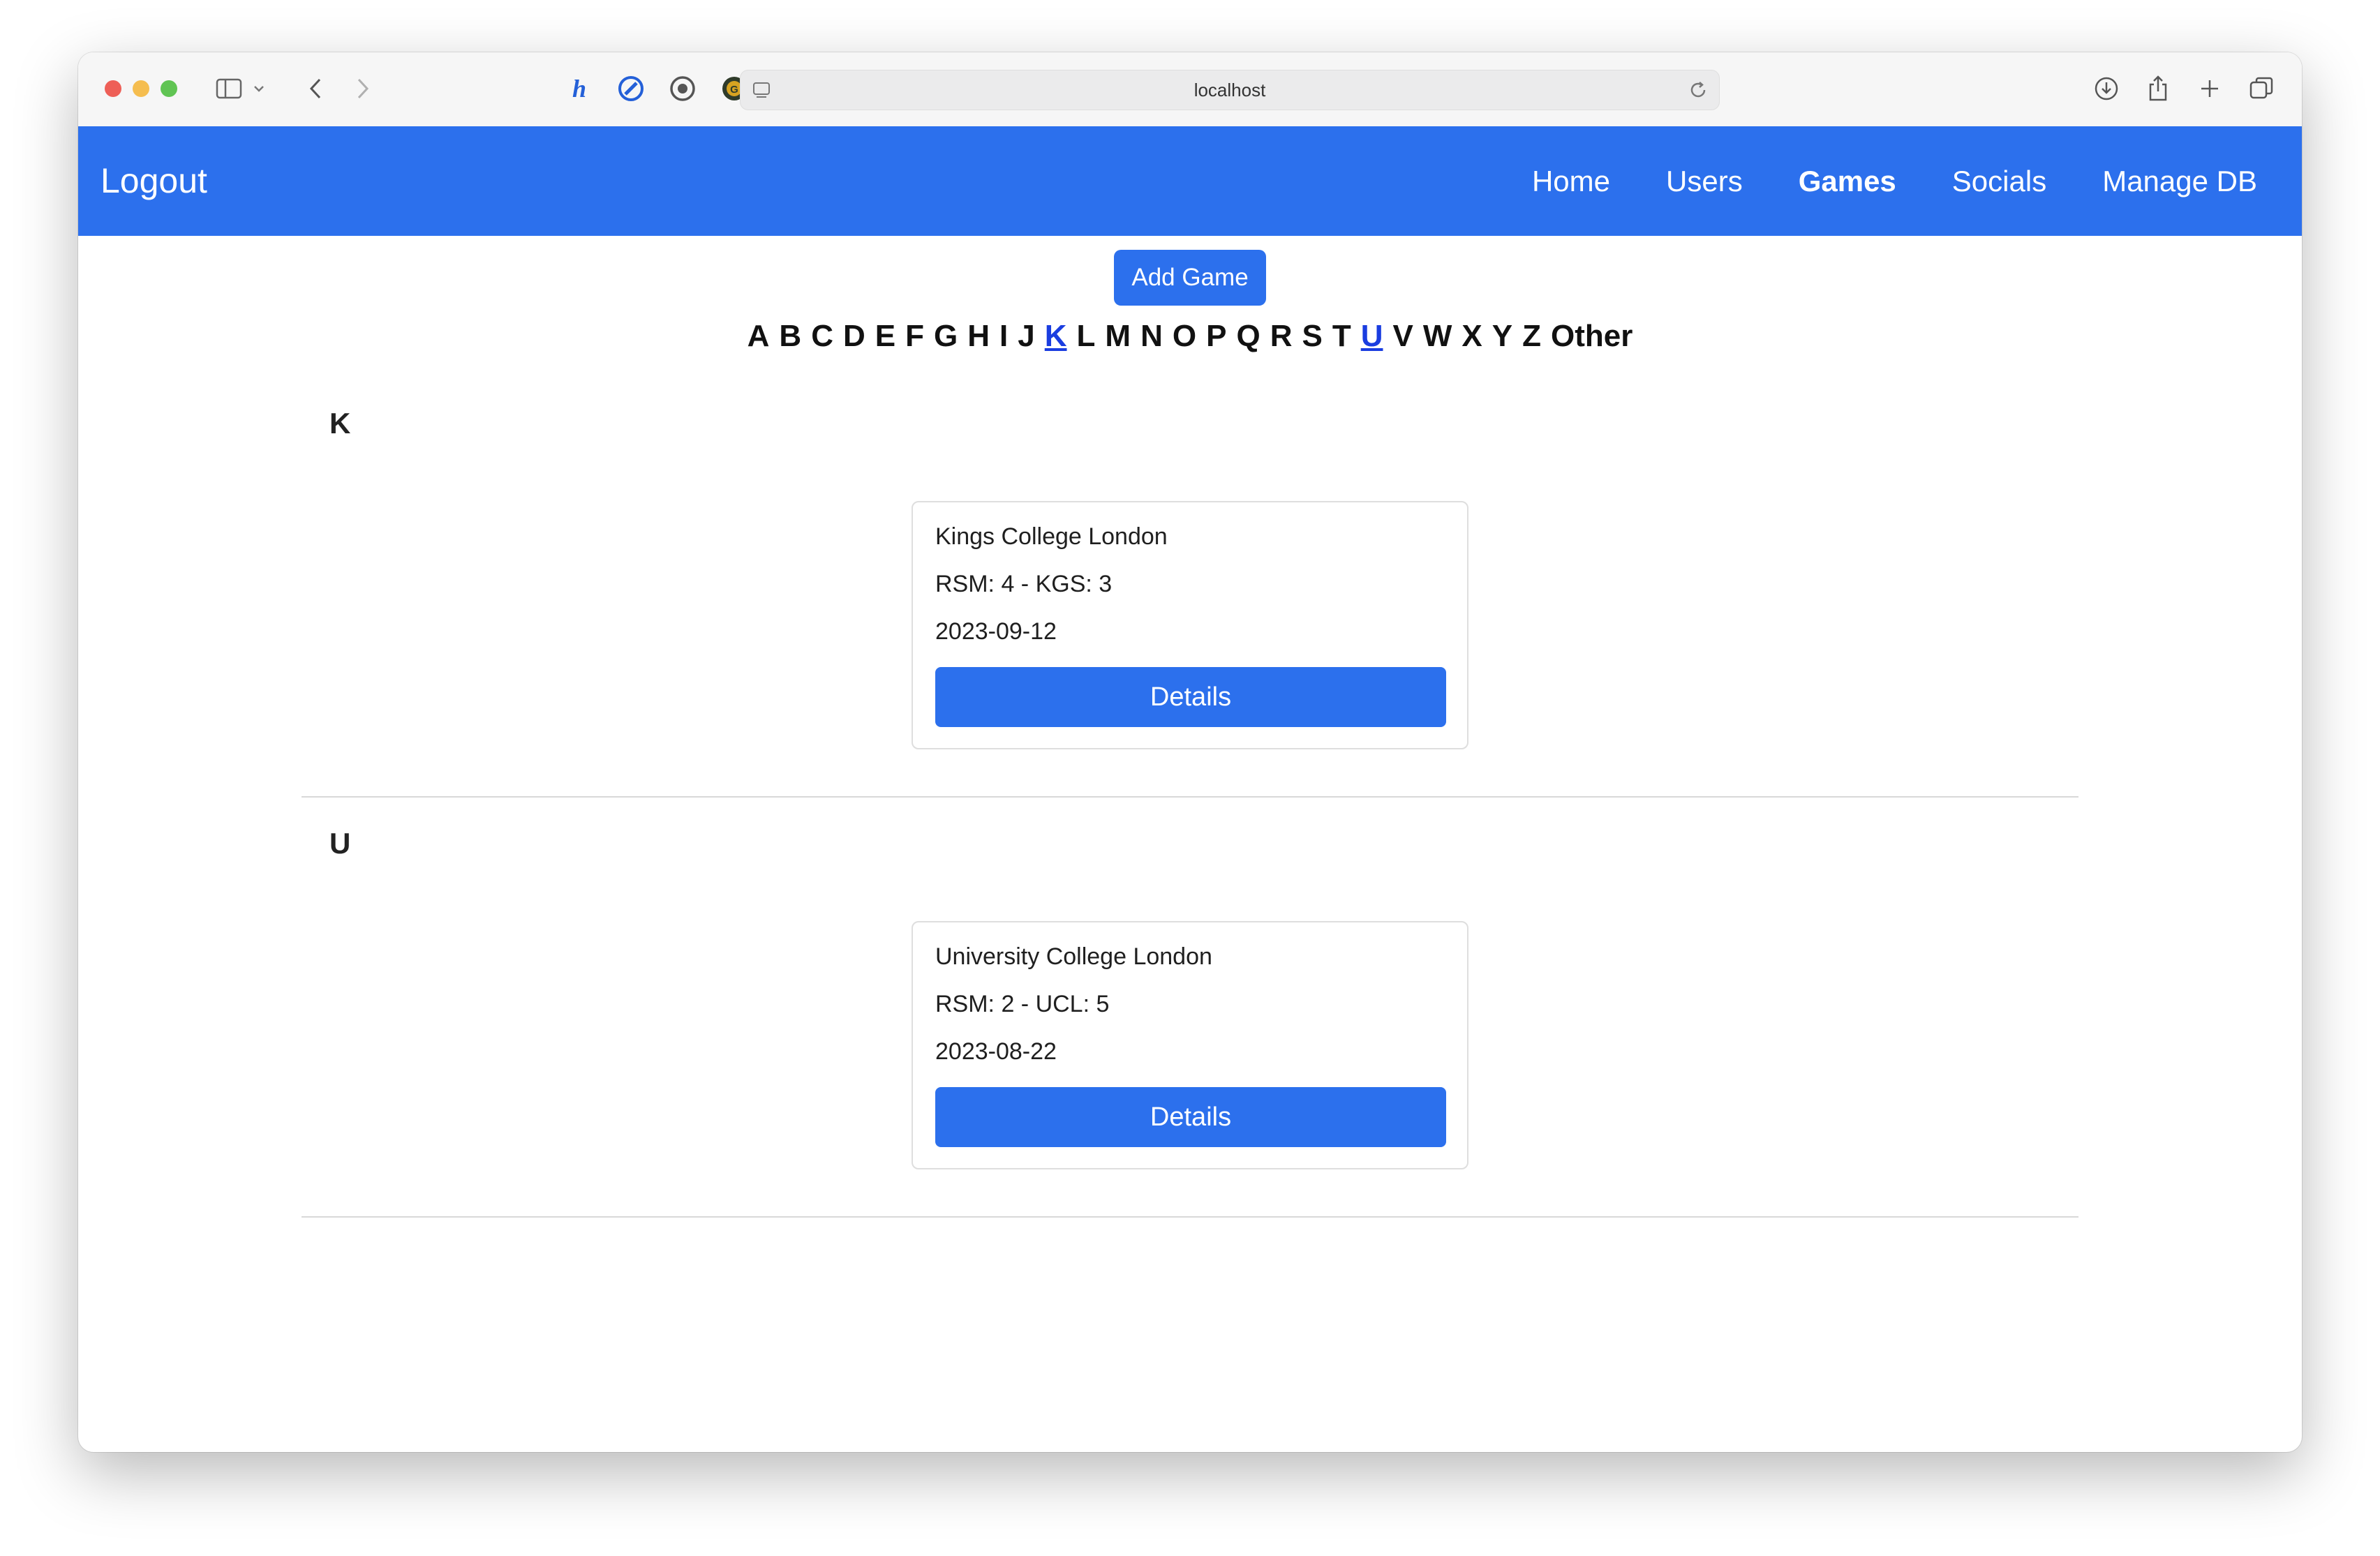 The height and width of the screenshot is (1556, 2380). I want to click on letter-link-f: F, so click(914, 336).